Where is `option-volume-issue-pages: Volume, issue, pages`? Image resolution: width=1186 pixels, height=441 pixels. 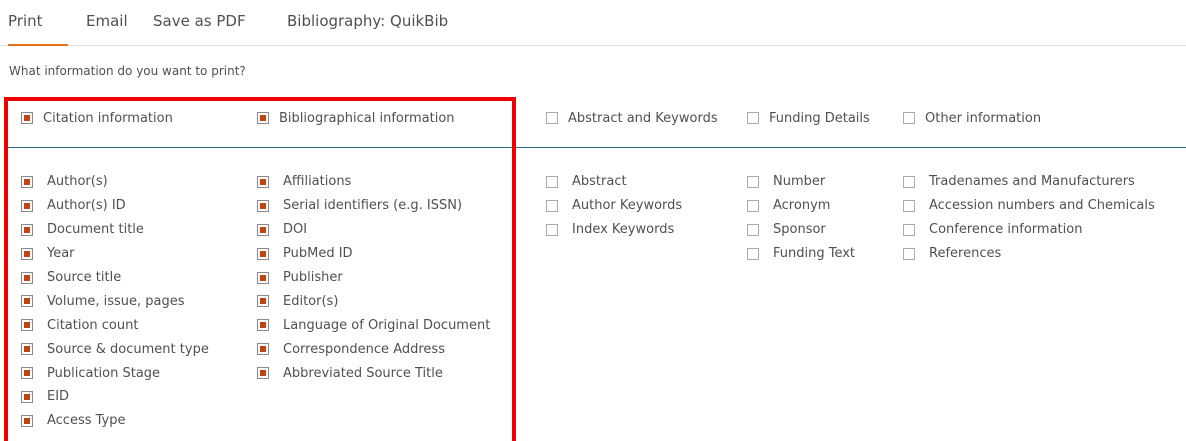 option-volume-issue-pages: Volume, issue, pages is located at coordinates (115, 301).